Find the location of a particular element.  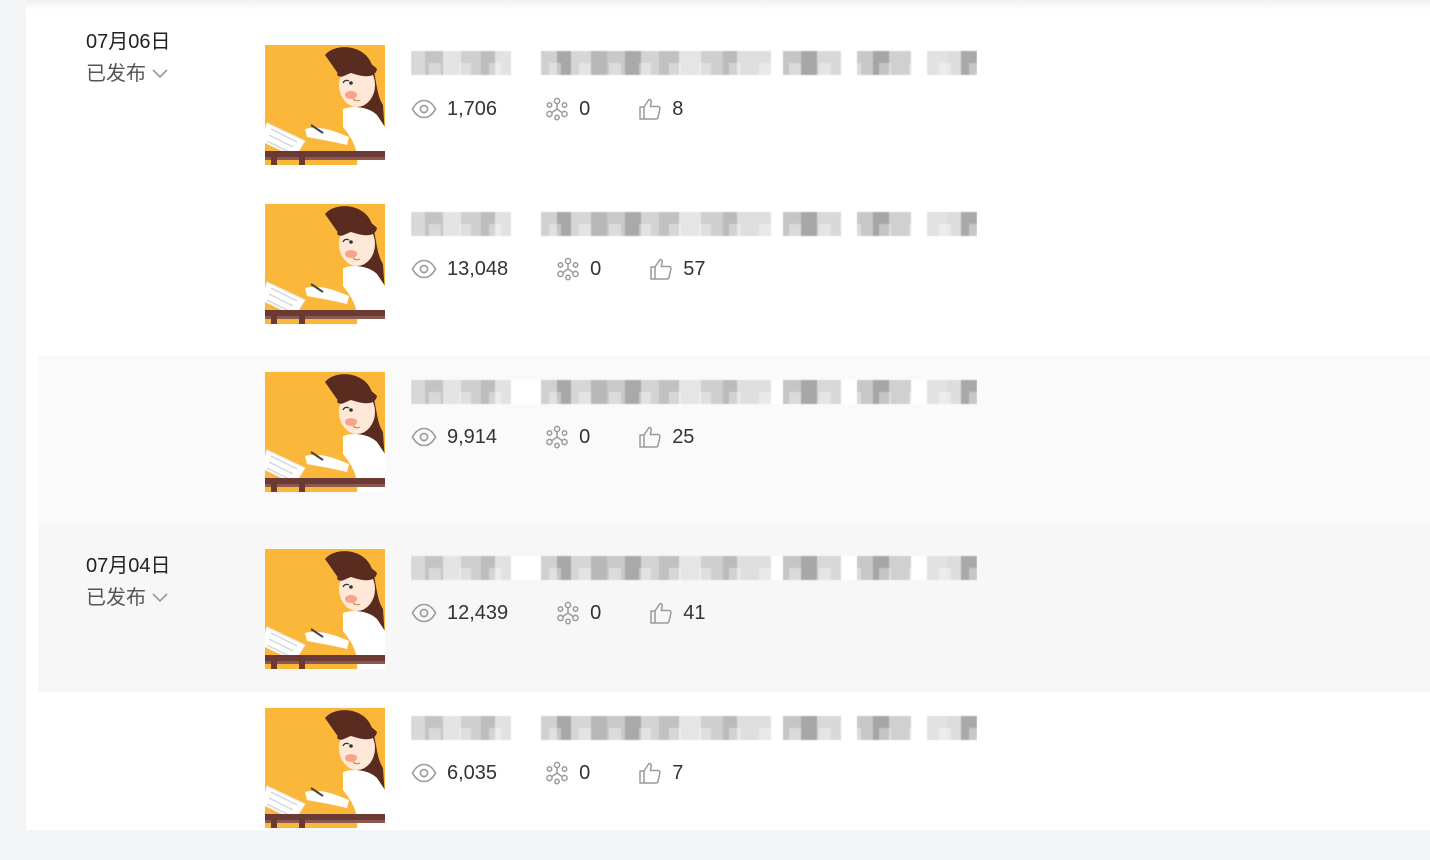

likes-count: 41 is located at coordinates (694, 612).